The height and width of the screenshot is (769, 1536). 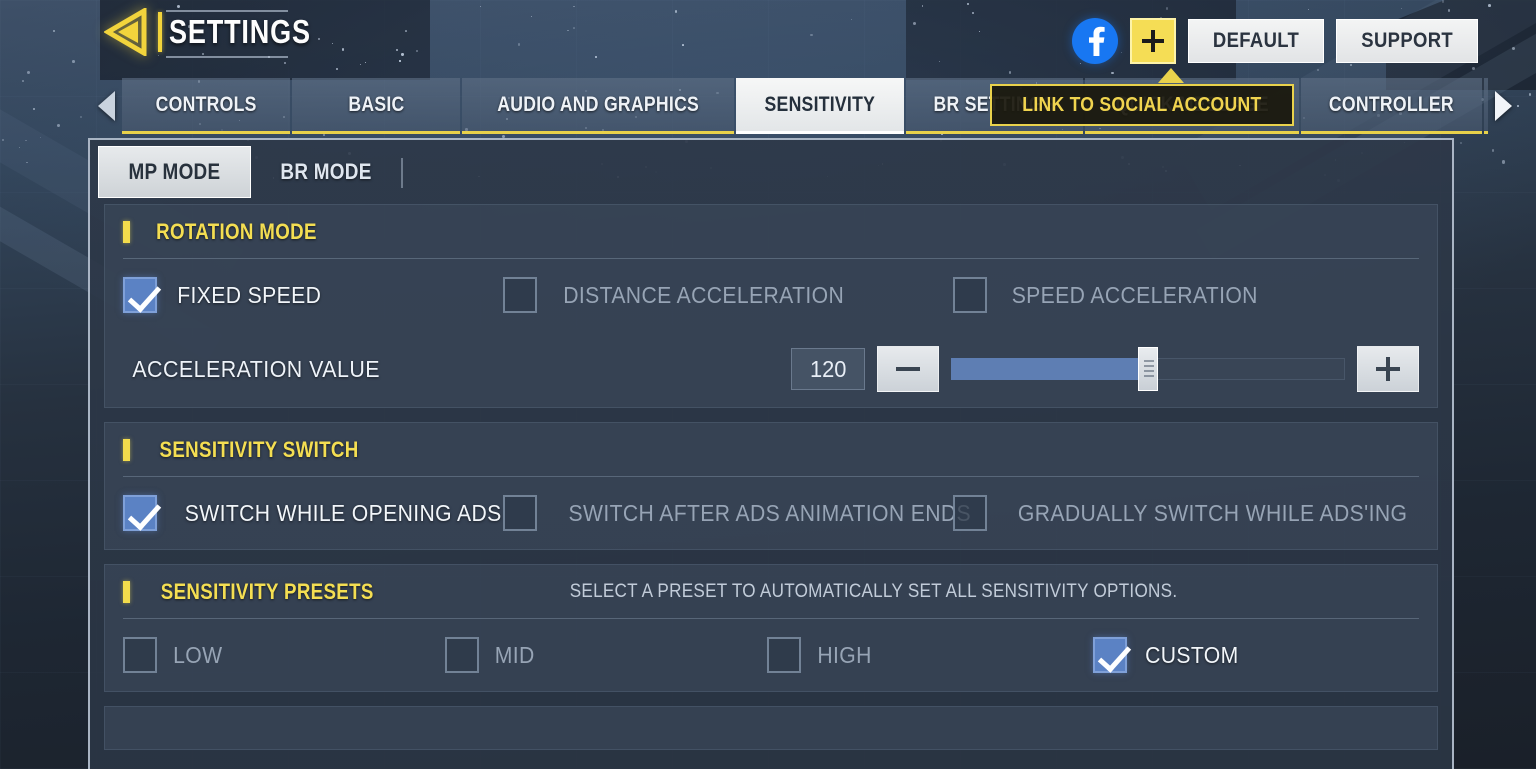 I want to click on back-arrow-icon, so click(x=130, y=32).